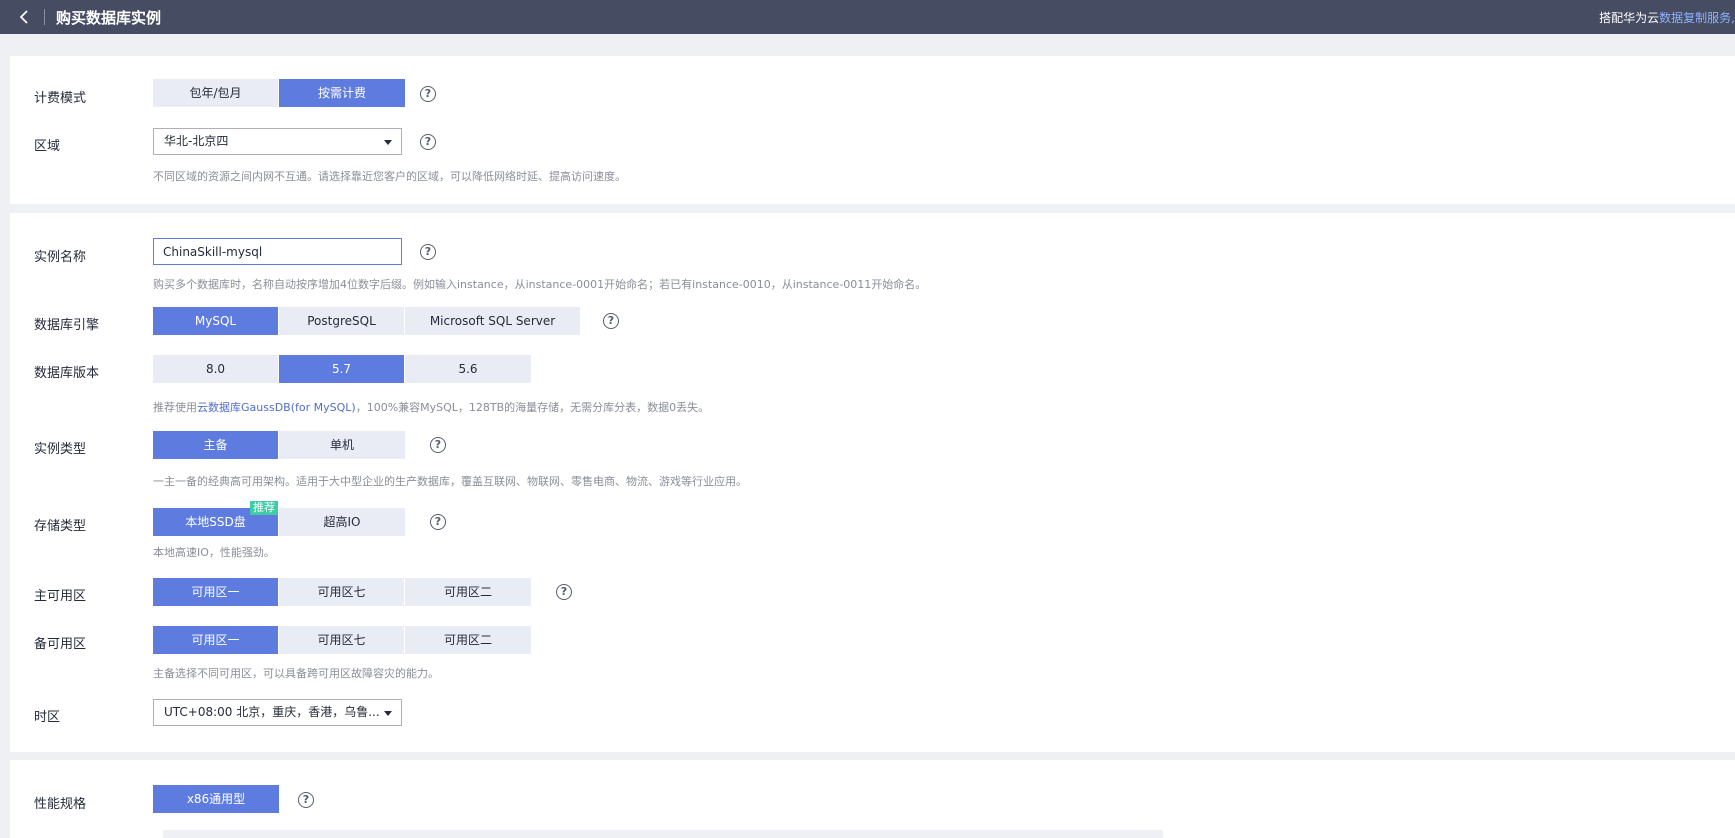  I want to click on performance-spec-section: 性能规格 x86通用型 ?, so click(872, 799).